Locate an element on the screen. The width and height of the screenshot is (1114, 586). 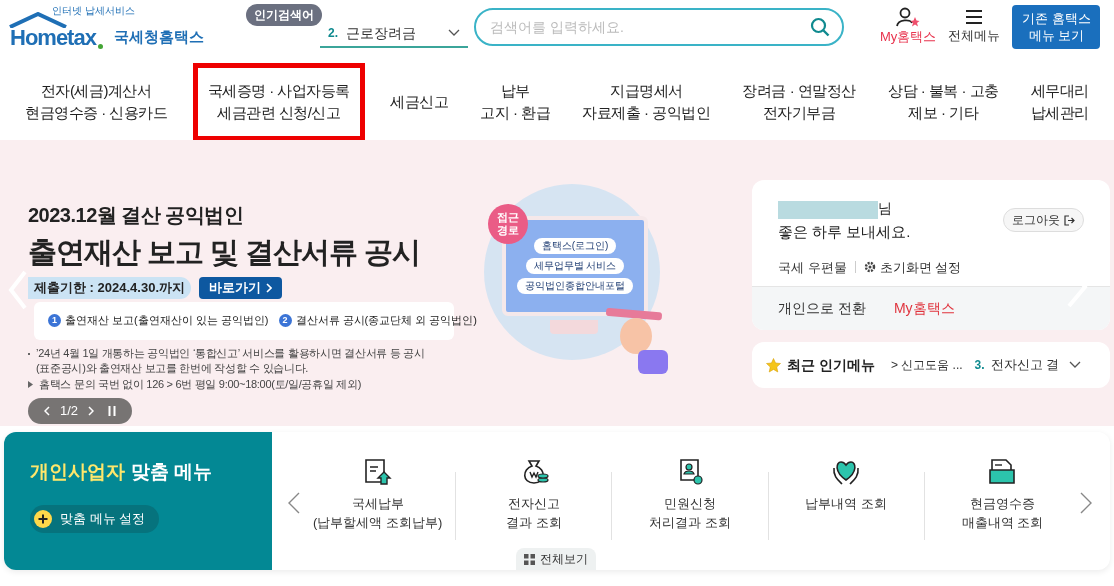
custom-menu-item: 전자신고 결과 조회 is located at coordinates (534, 498).